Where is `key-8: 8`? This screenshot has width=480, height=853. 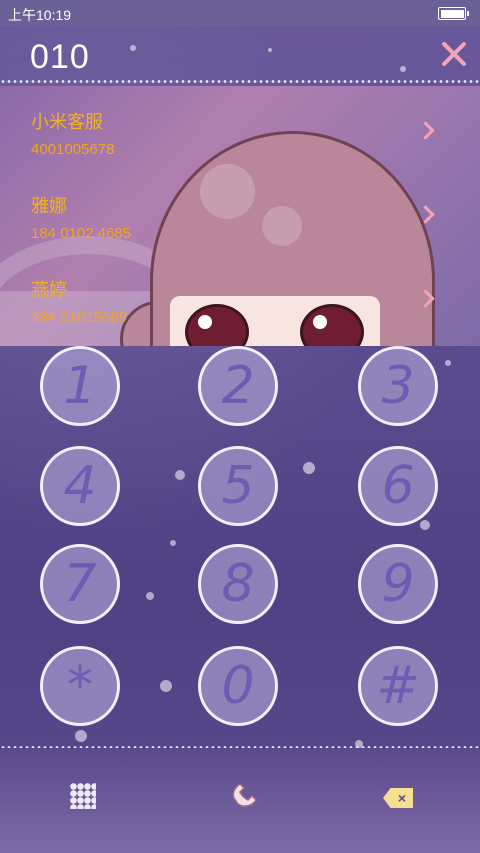
key-8: 8 is located at coordinates (238, 584).